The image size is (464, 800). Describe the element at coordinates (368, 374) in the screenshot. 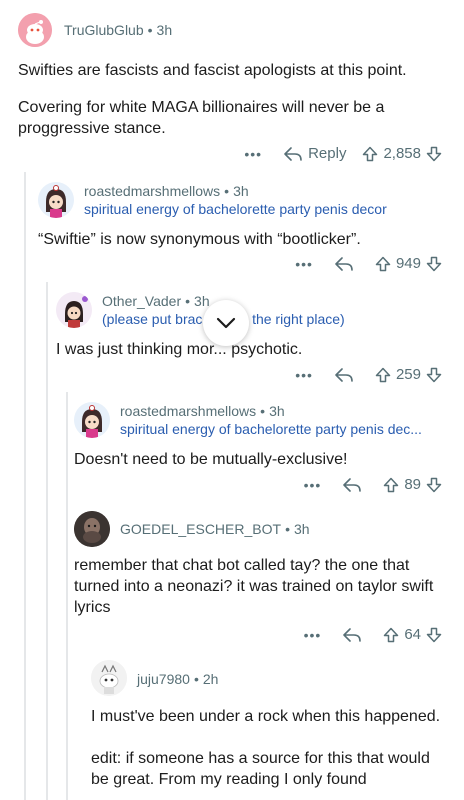

I see `comment-actions: ••• 259` at that location.